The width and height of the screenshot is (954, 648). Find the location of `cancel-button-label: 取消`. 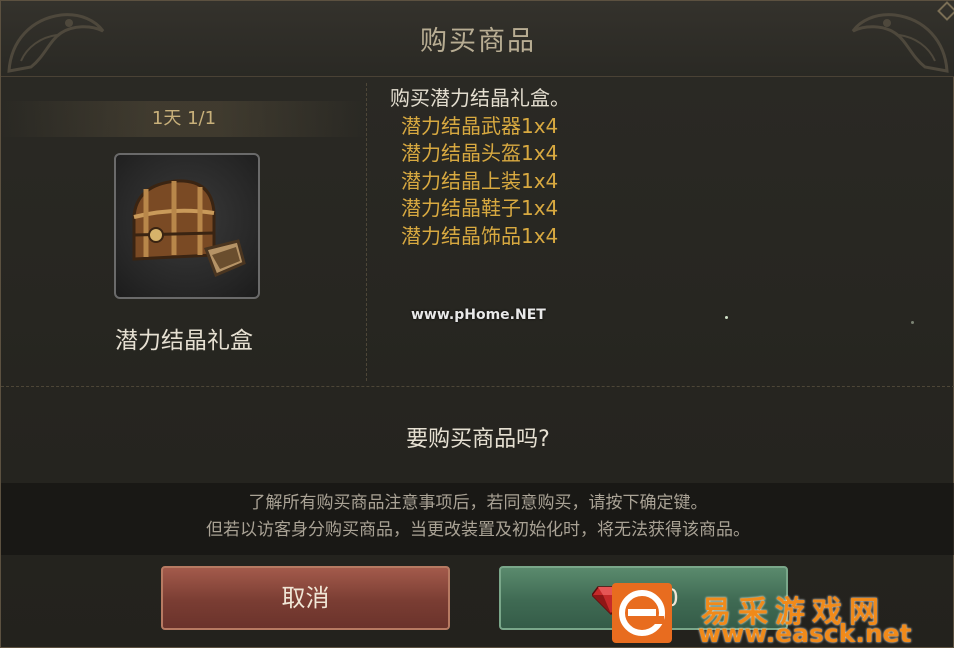

cancel-button-label: 取消 is located at coordinates (305, 598).